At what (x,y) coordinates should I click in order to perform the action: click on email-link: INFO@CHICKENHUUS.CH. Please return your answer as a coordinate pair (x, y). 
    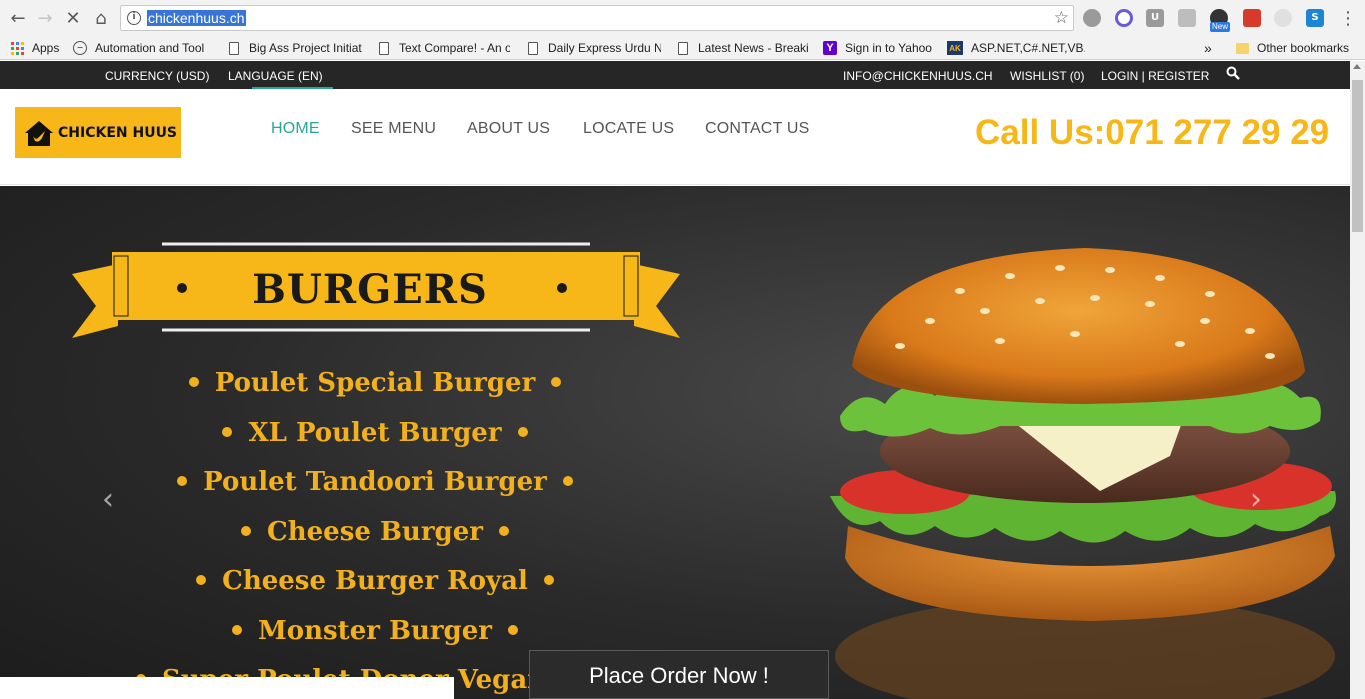
    Looking at the image, I should click on (918, 76).